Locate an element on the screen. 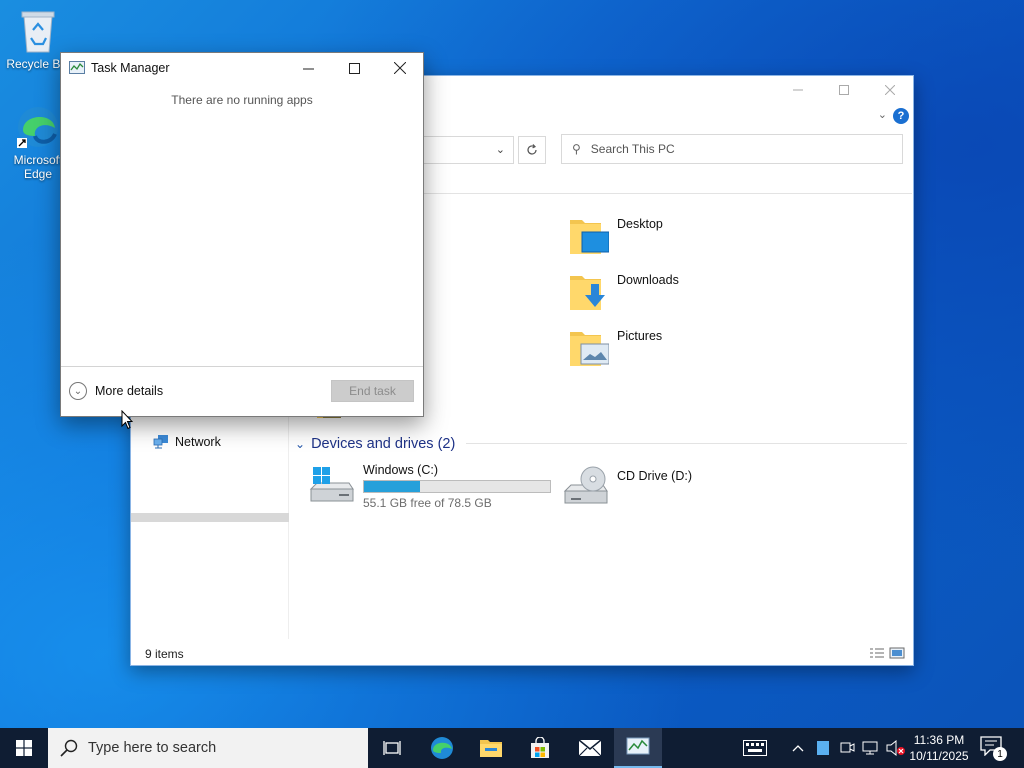  show-hidden-icons-chevron-icon is located at coordinates (798, 748).